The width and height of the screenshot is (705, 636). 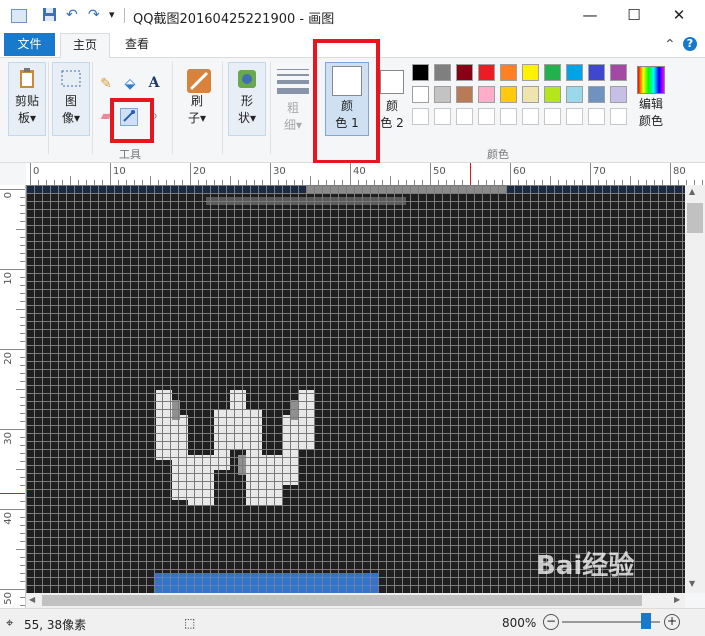 I want to click on text-icon: A, so click(x=154, y=83).